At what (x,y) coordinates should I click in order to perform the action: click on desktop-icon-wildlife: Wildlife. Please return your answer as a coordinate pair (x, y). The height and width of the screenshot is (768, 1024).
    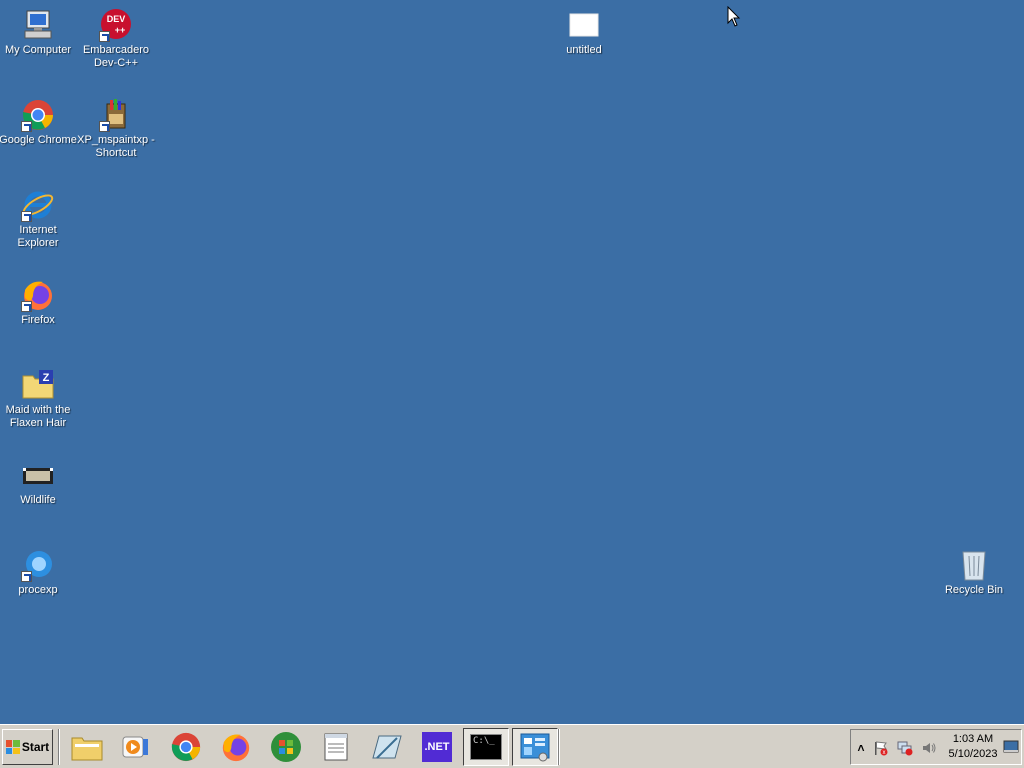
    Looking at the image, I should click on (39, 482).